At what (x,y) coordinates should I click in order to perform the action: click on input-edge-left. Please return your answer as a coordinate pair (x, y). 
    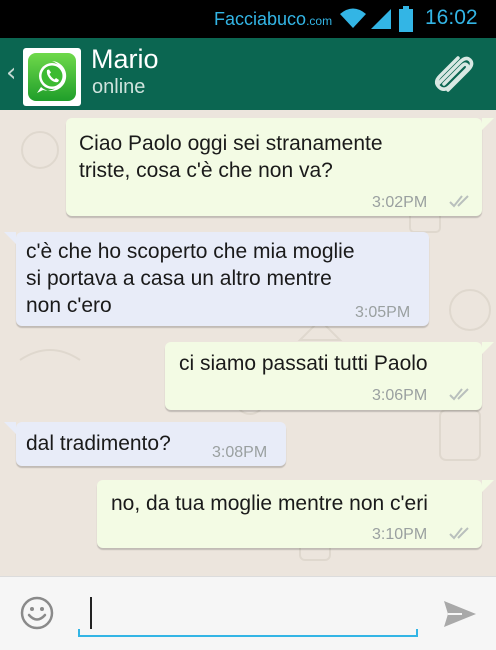
    Looking at the image, I should click on (79, 633).